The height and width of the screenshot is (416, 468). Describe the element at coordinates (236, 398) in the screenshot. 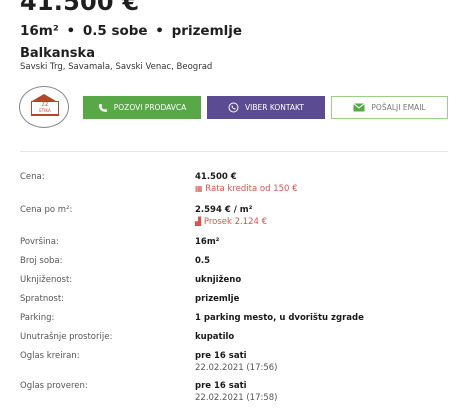

I see `detail-timestamp: 22.02.2021 (17:58)` at that location.